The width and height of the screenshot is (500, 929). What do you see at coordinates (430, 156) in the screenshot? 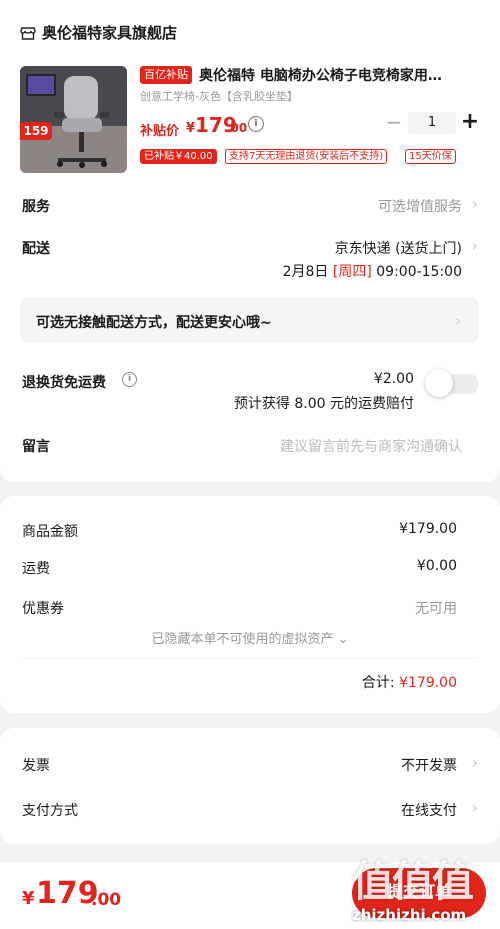
I see `price-protection-tag: 15天价保` at bounding box center [430, 156].